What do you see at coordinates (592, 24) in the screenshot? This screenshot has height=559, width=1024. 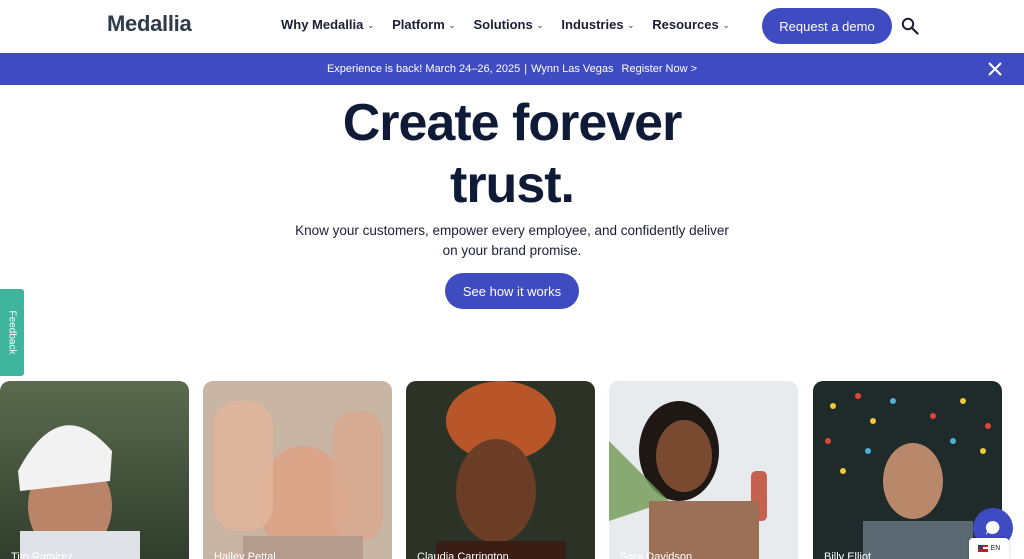 I see `nav-label: Industries` at bounding box center [592, 24].